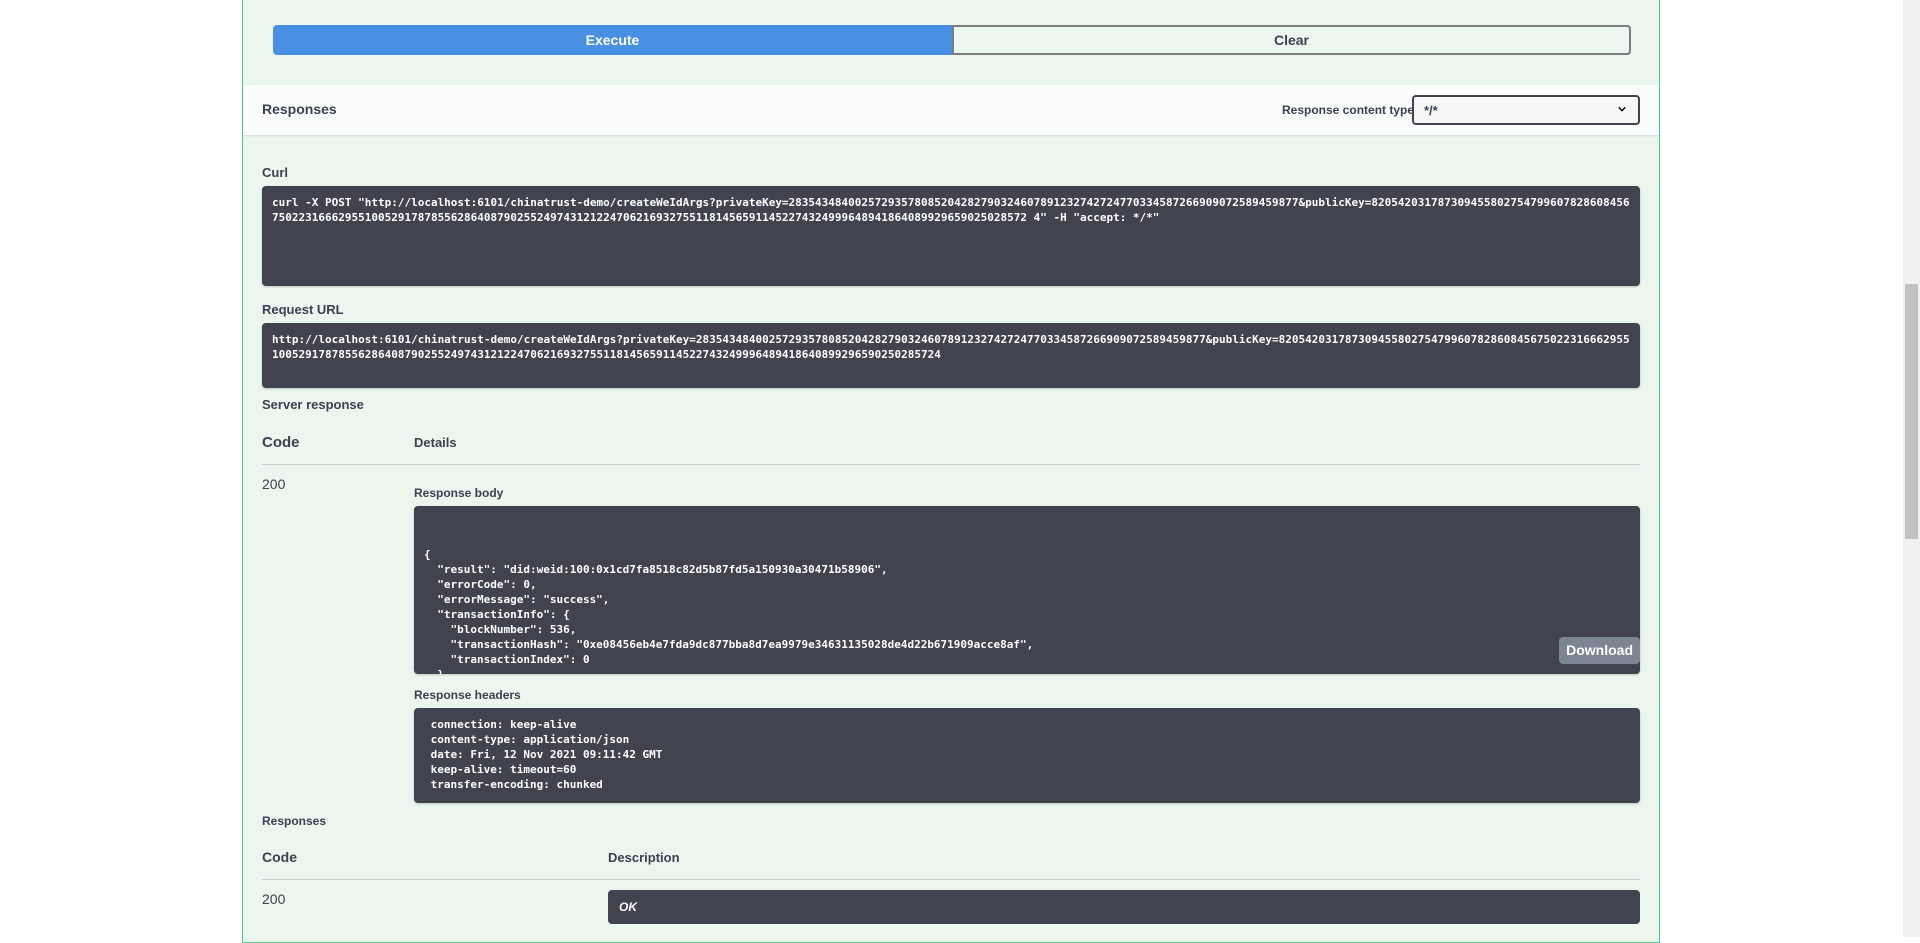 The image size is (1920, 943). I want to click on responses-row-description: OK, so click(1124, 907).